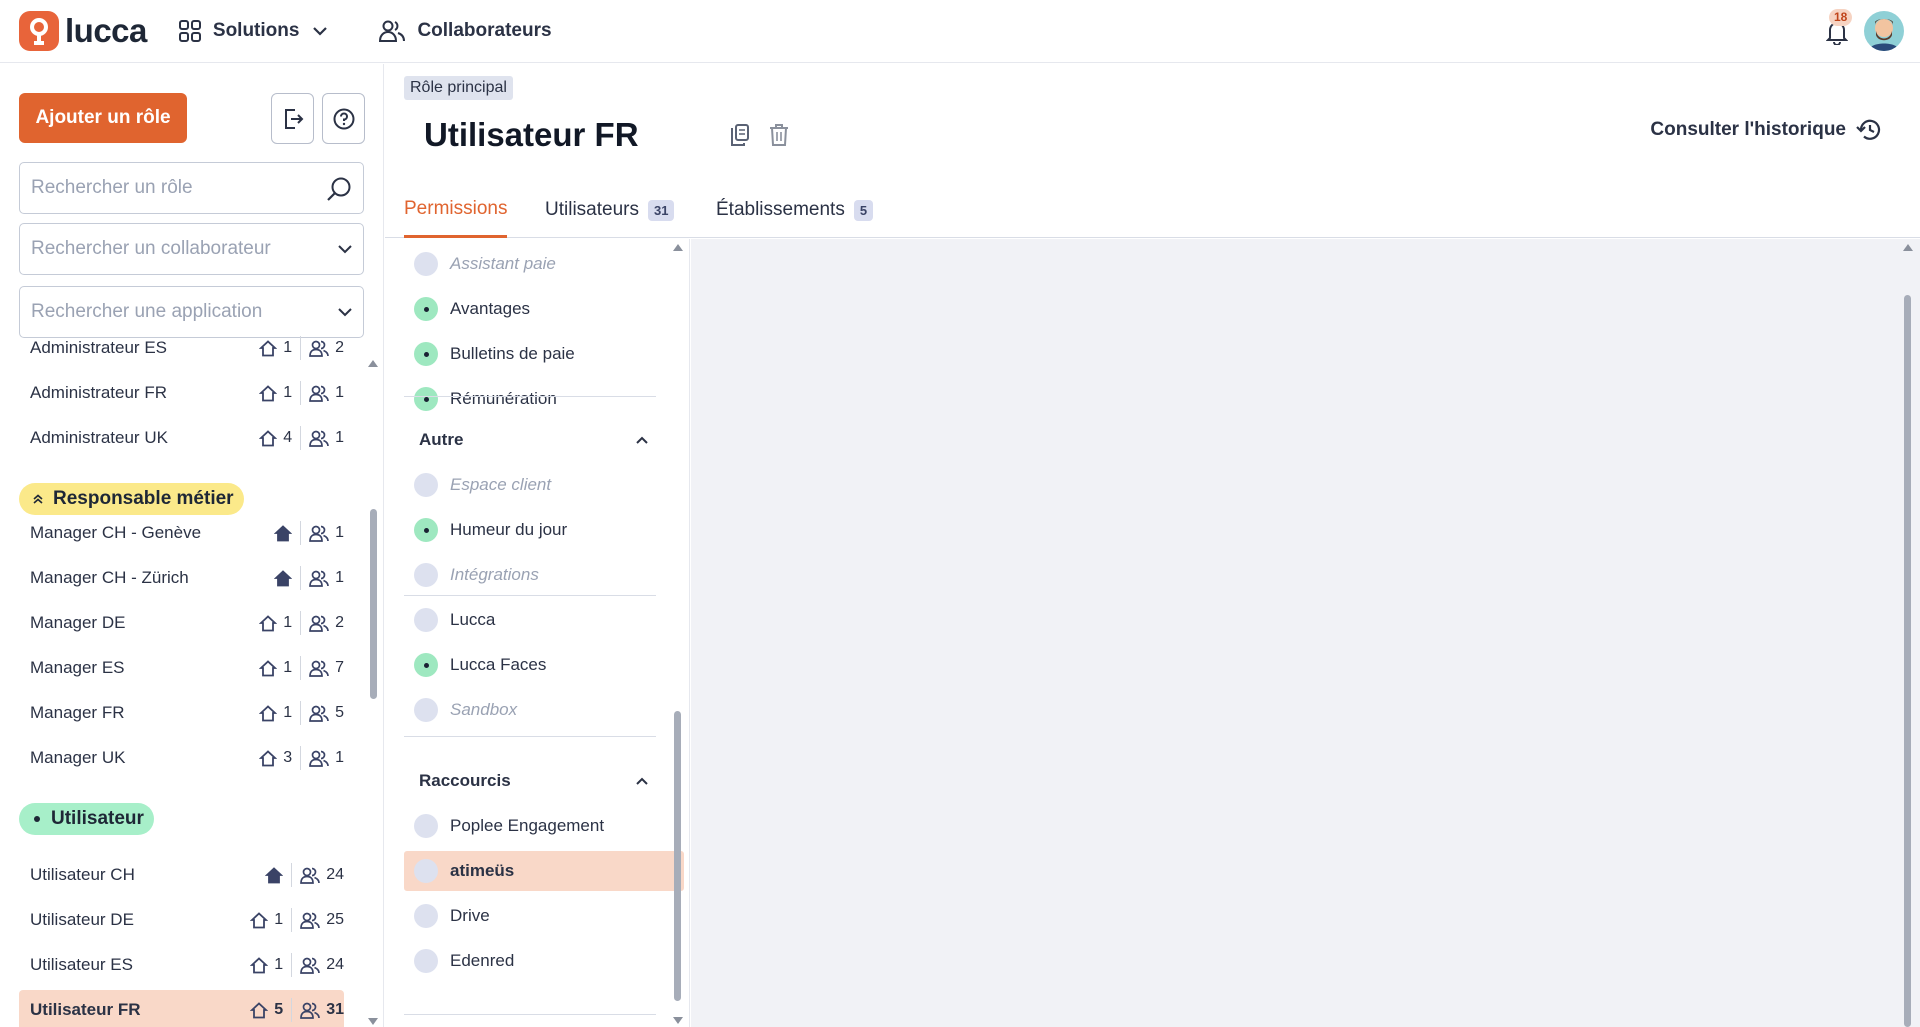 Image resolution: width=1920 pixels, height=1027 pixels. I want to click on lucca-logo: lucca, so click(83, 31).